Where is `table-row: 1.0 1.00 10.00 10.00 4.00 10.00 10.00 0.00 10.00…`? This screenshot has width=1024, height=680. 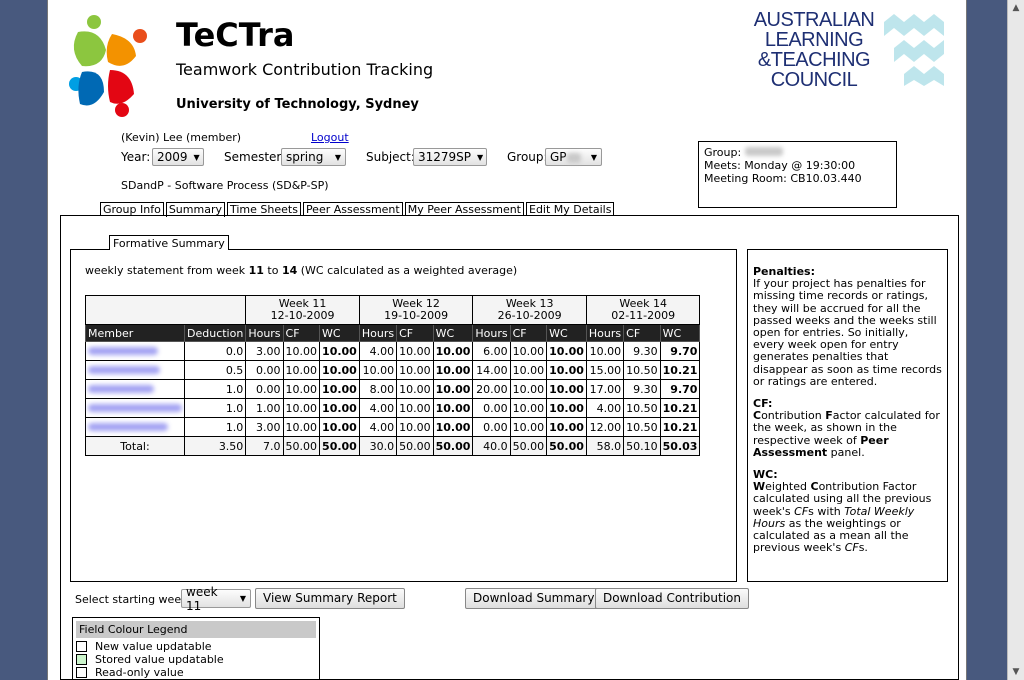
table-row: 1.0 1.00 10.00 10.00 4.00 10.00 10.00 0.00 10.00… is located at coordinates (393, 408).